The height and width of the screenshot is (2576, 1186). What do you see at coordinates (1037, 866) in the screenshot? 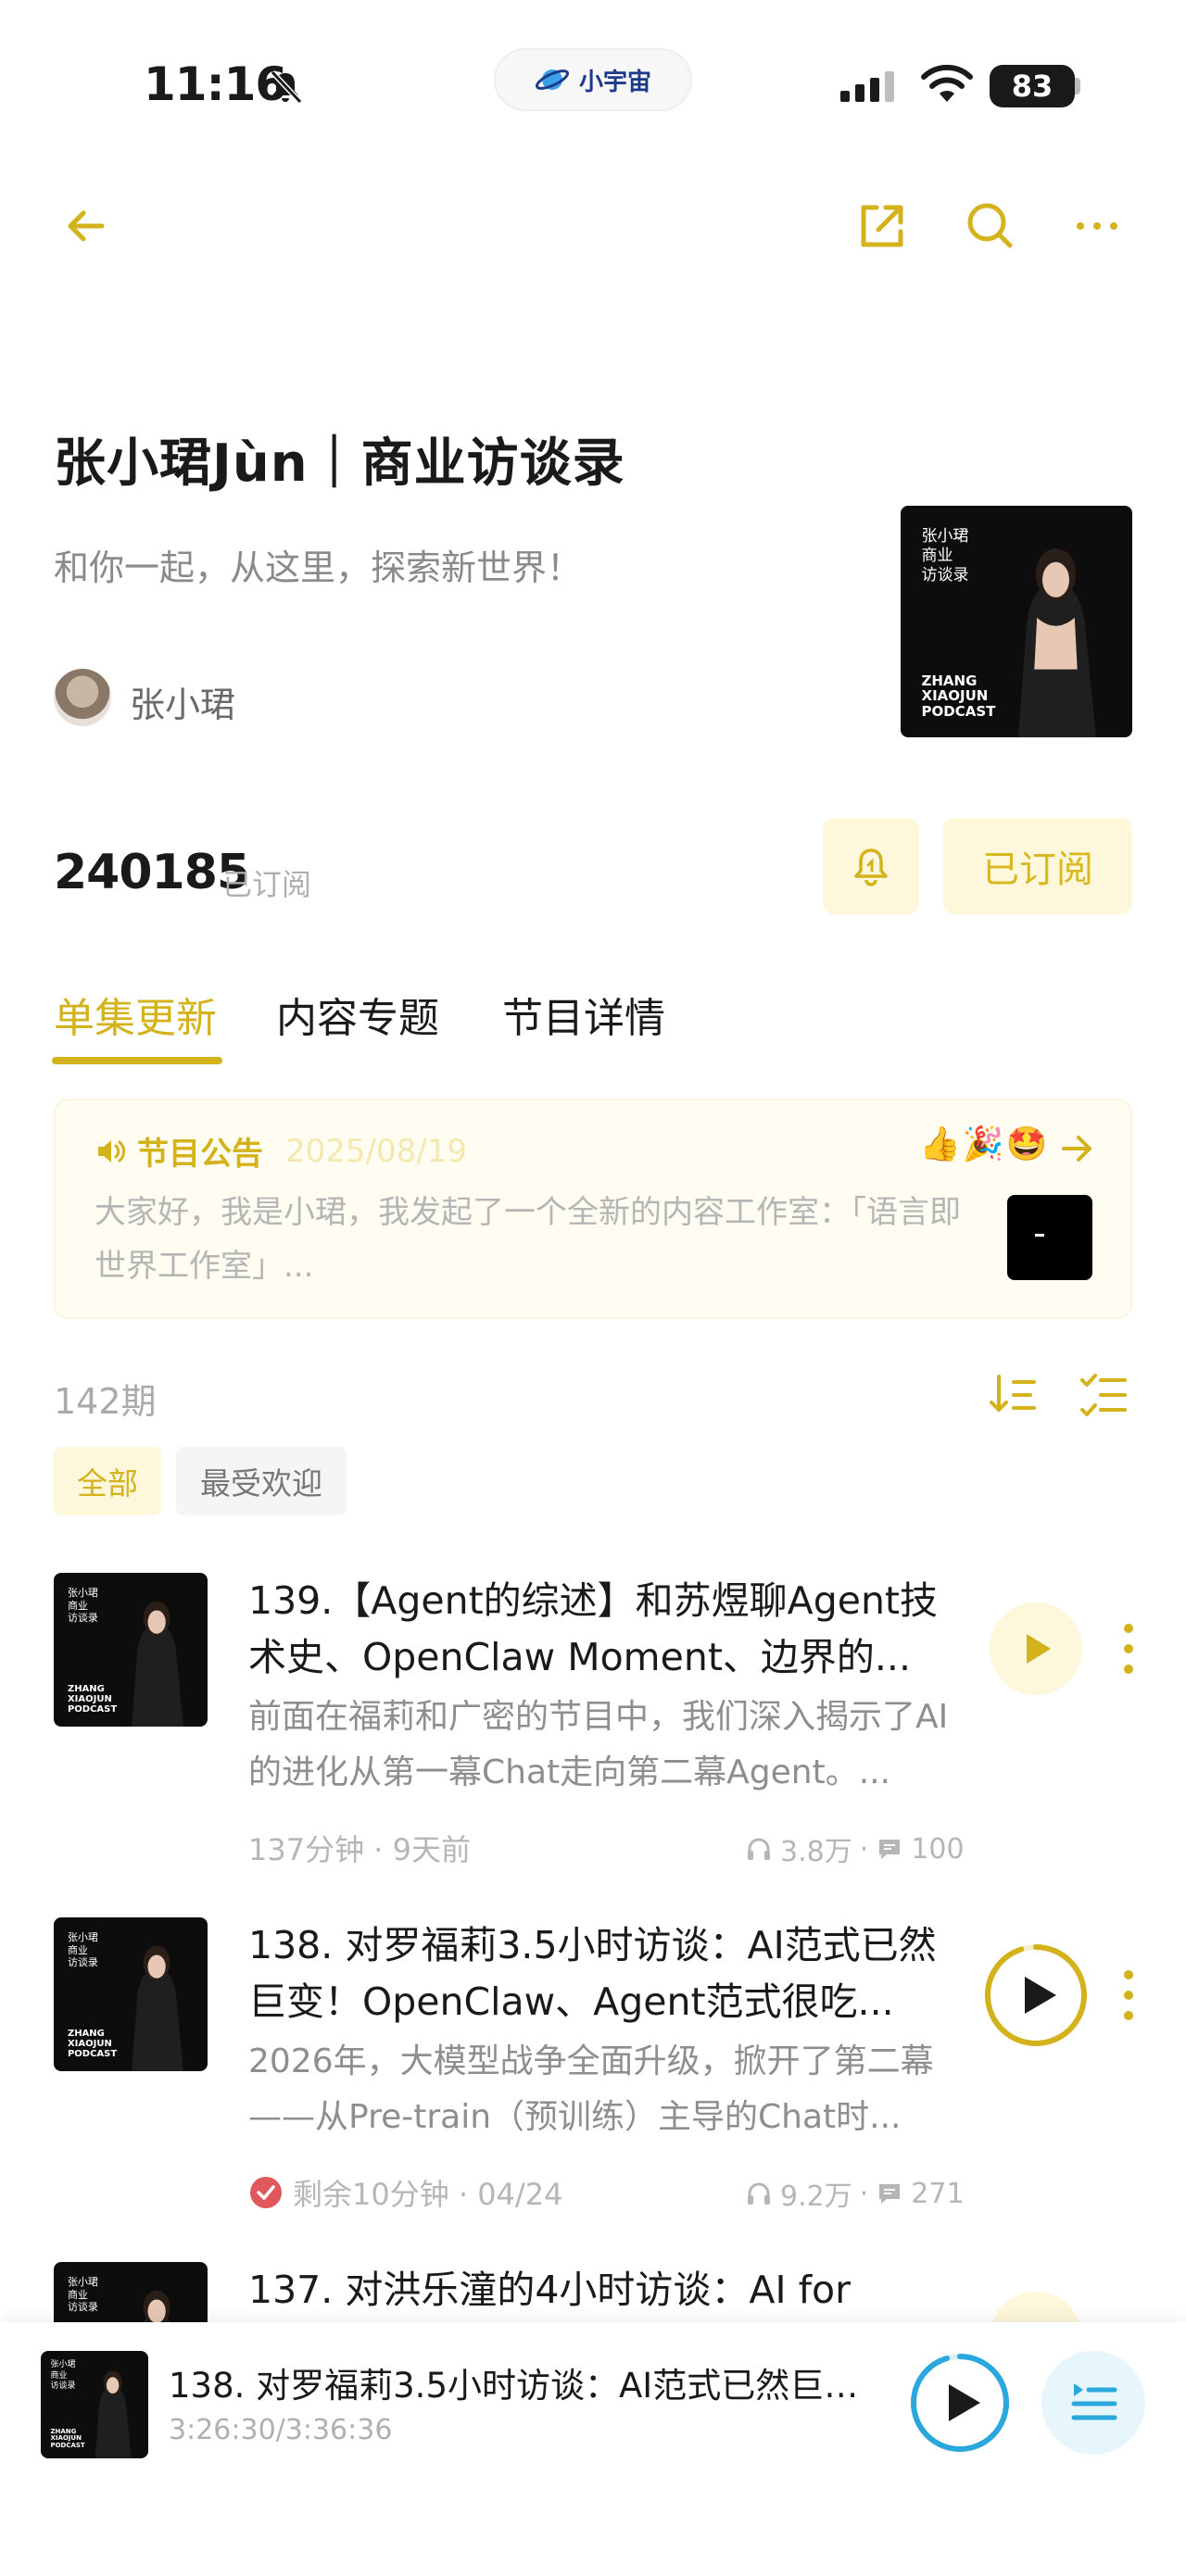
I see `subscribe-button: 已订阅` at bounding box center [1037, 866].